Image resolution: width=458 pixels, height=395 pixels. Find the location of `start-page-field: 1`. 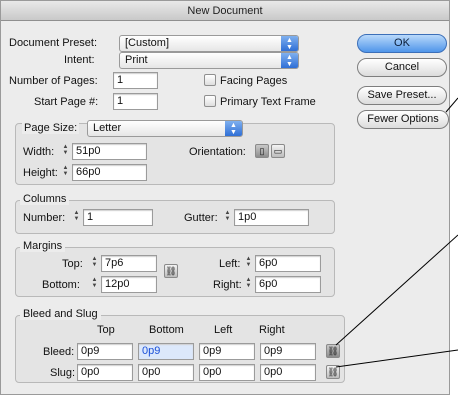

start-page-field: 1 is located at coordinates (135, 101).